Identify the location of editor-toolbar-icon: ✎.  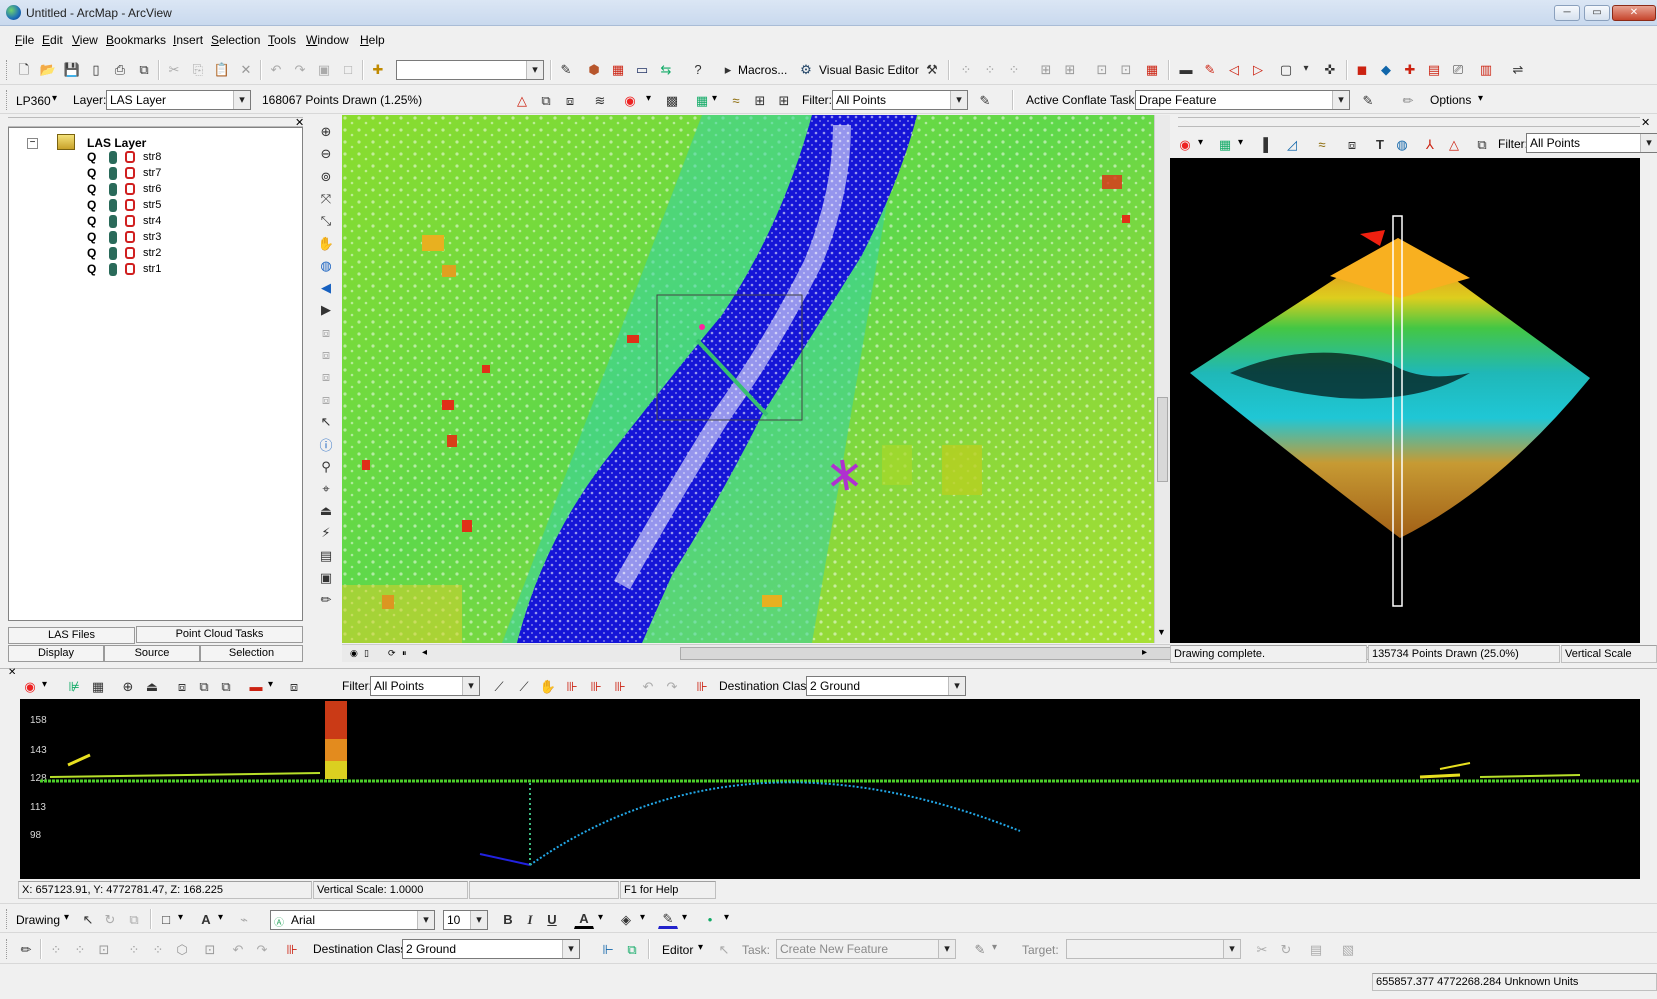
(566, 69).